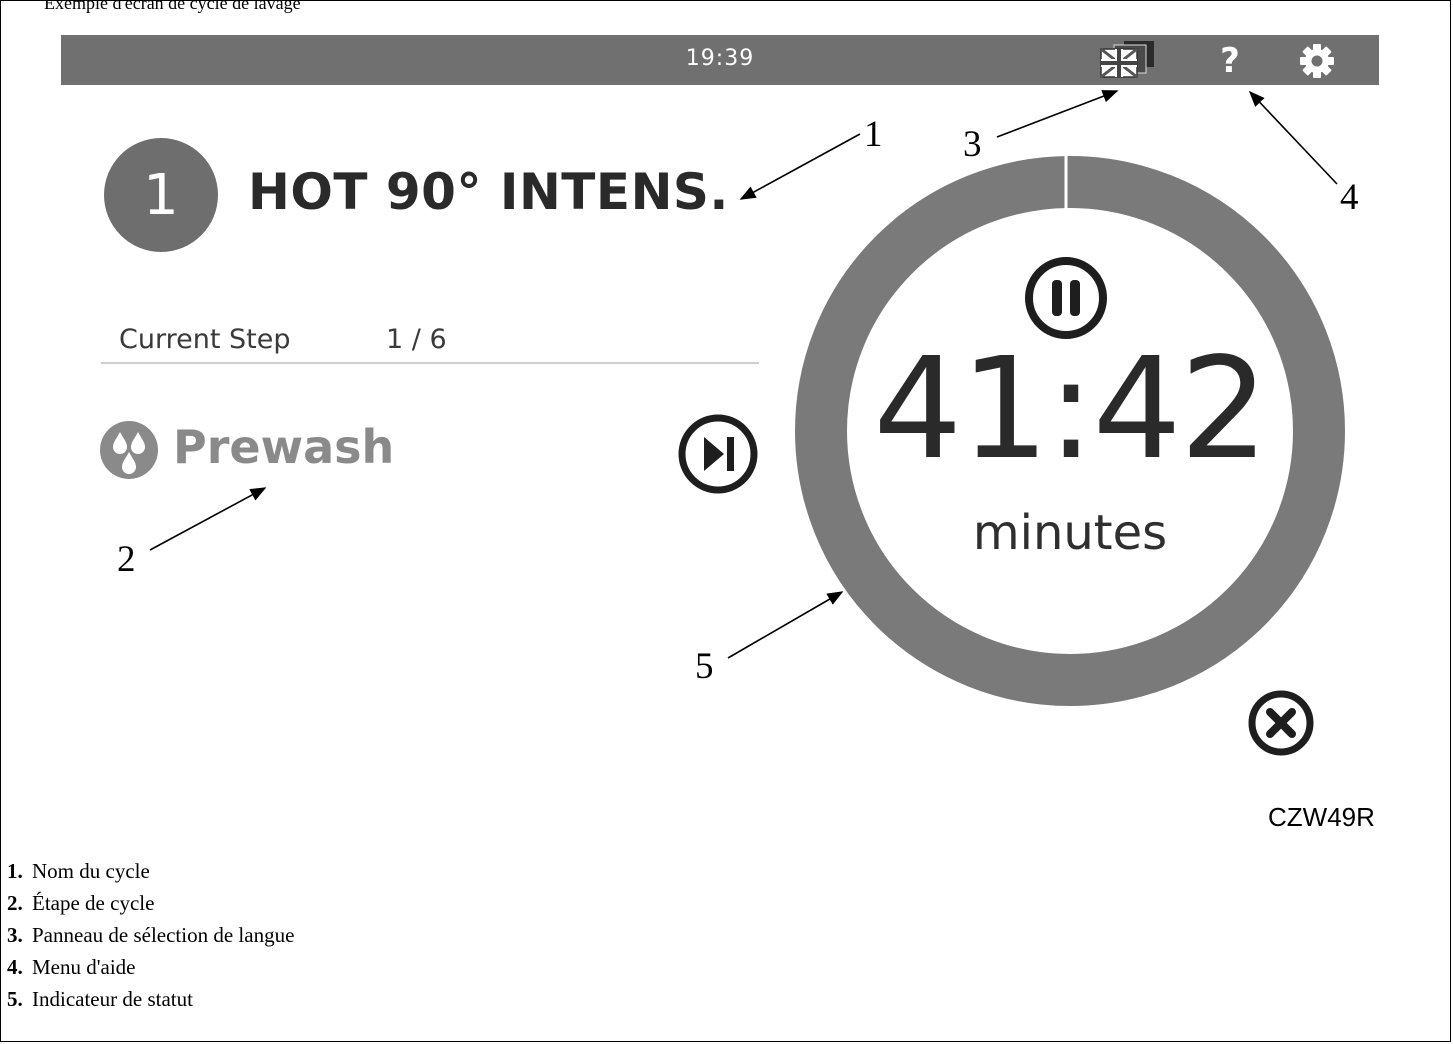 The height and width of the screenshot is (1044, 1453). Describe the element at coordinates (172, 6) in the screenshot. I see `cut-caption: Exemple d'écran de cycle de lavage` at that location.